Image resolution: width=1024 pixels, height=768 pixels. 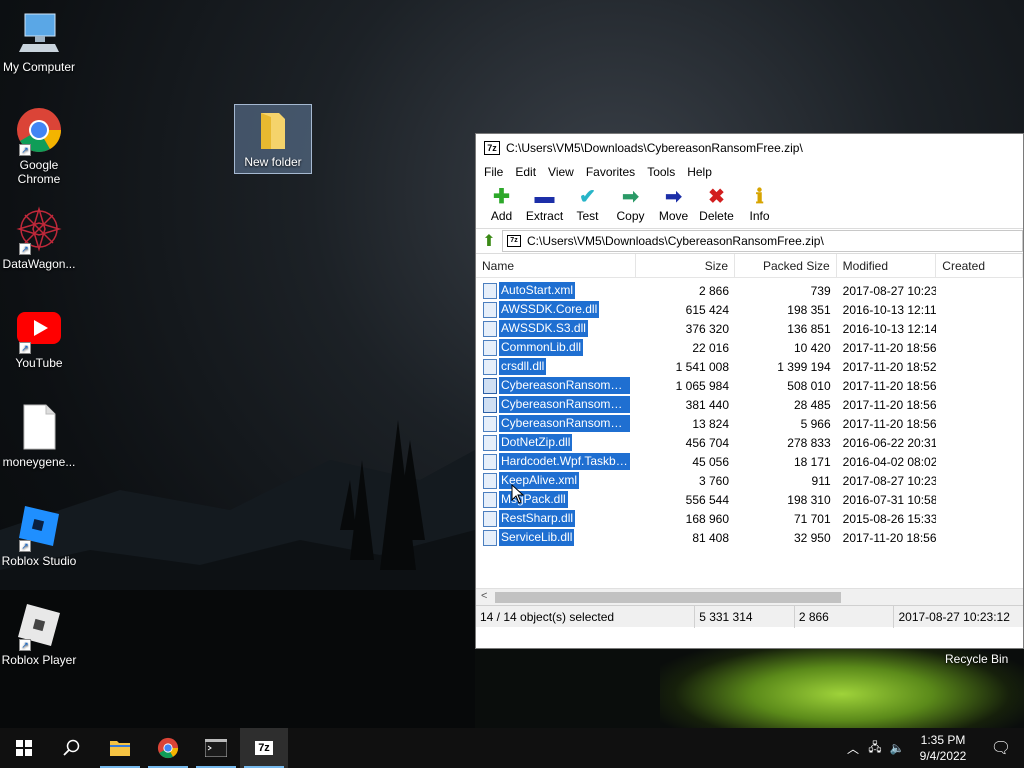 What do you see at coordinates (72, 748) in the screenshot?
I see `search-button` at bounding box center [72, 748].